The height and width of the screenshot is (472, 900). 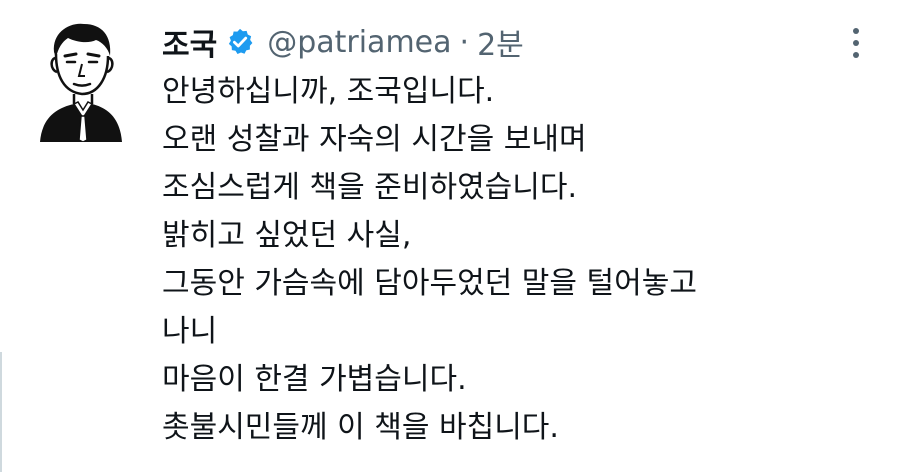 I want to click on tweet-text-line: 마음이 한결 가볍습니다., so click(x=314, y=379).